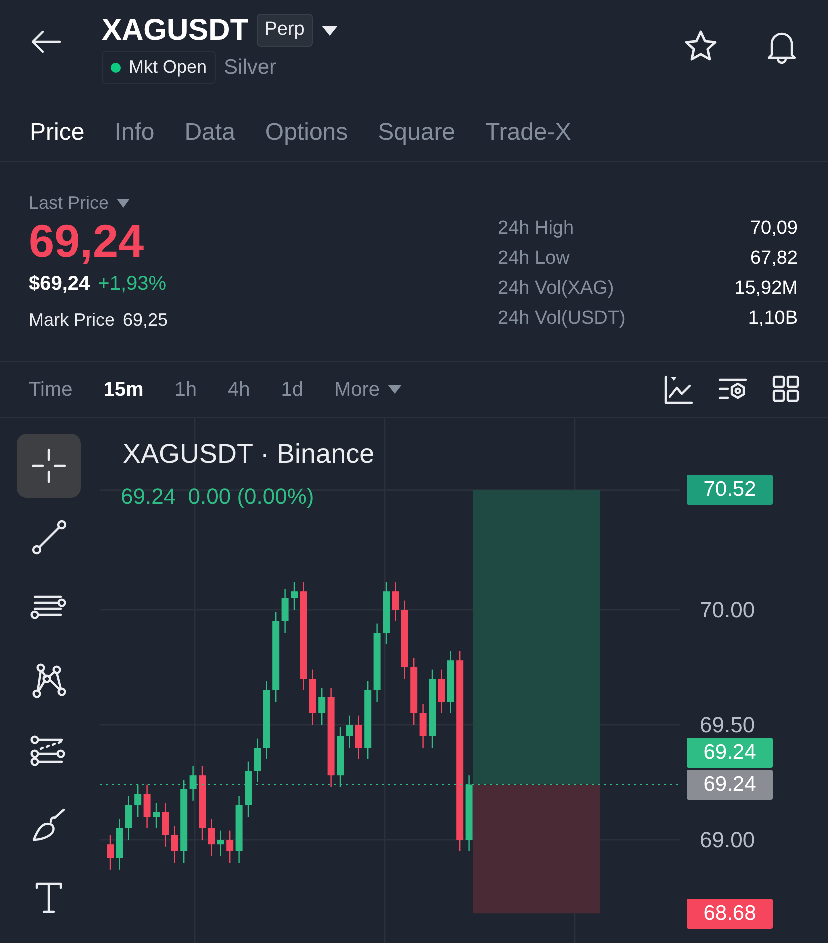 The height and width of the screenshot is (943, 828). Describe the element at coordinates (730, 913) in the screenshot. I see `price-tag: 68.68` at that location.